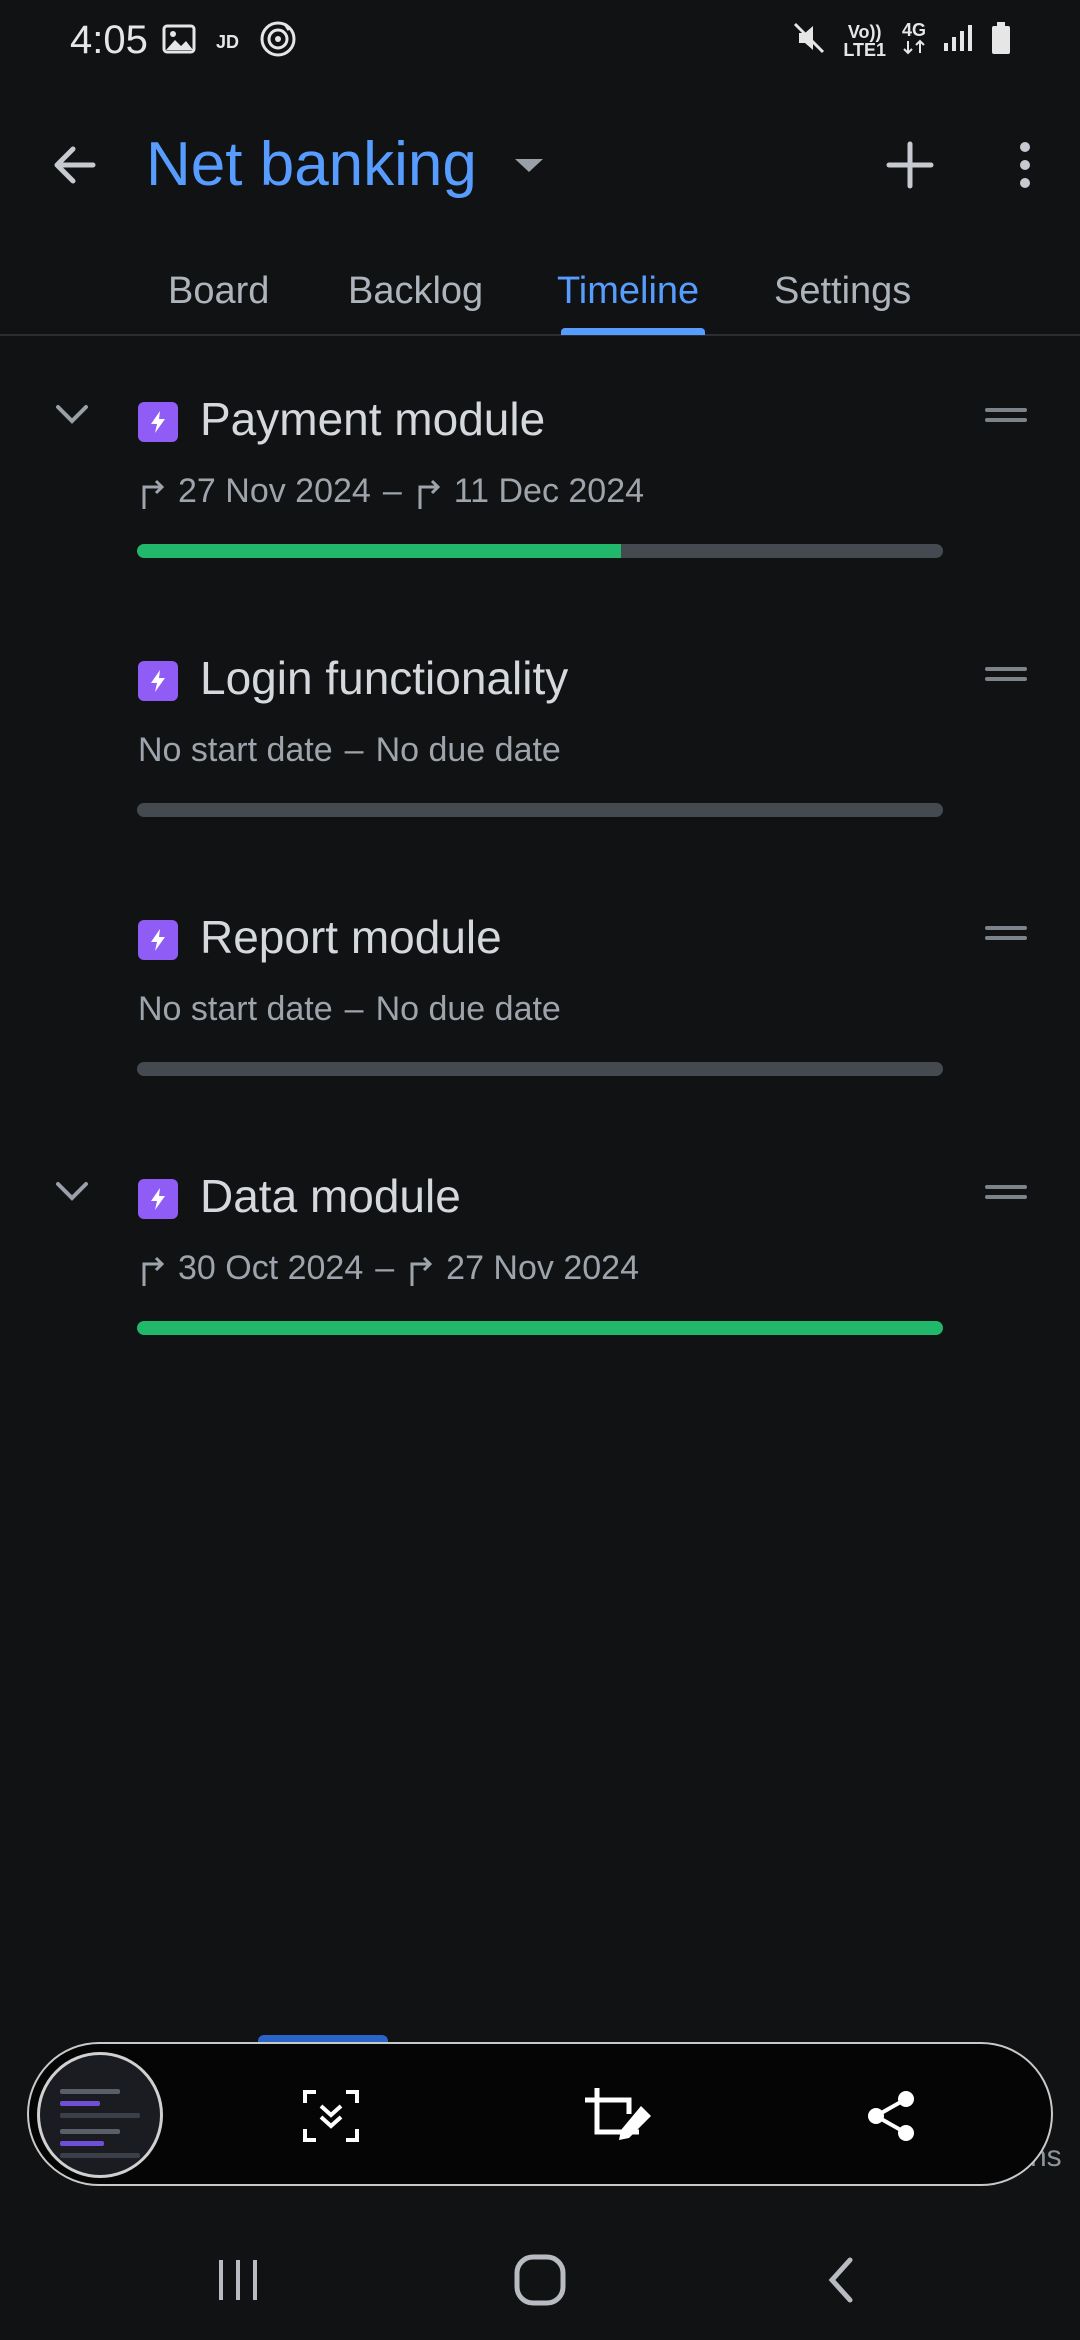 This screenshot has width=1080, height=2340. What do you see at coordinates (540, 2114) in the screenshot?
I see `screenshot-toolbar` at bounding box center [540, 2114].